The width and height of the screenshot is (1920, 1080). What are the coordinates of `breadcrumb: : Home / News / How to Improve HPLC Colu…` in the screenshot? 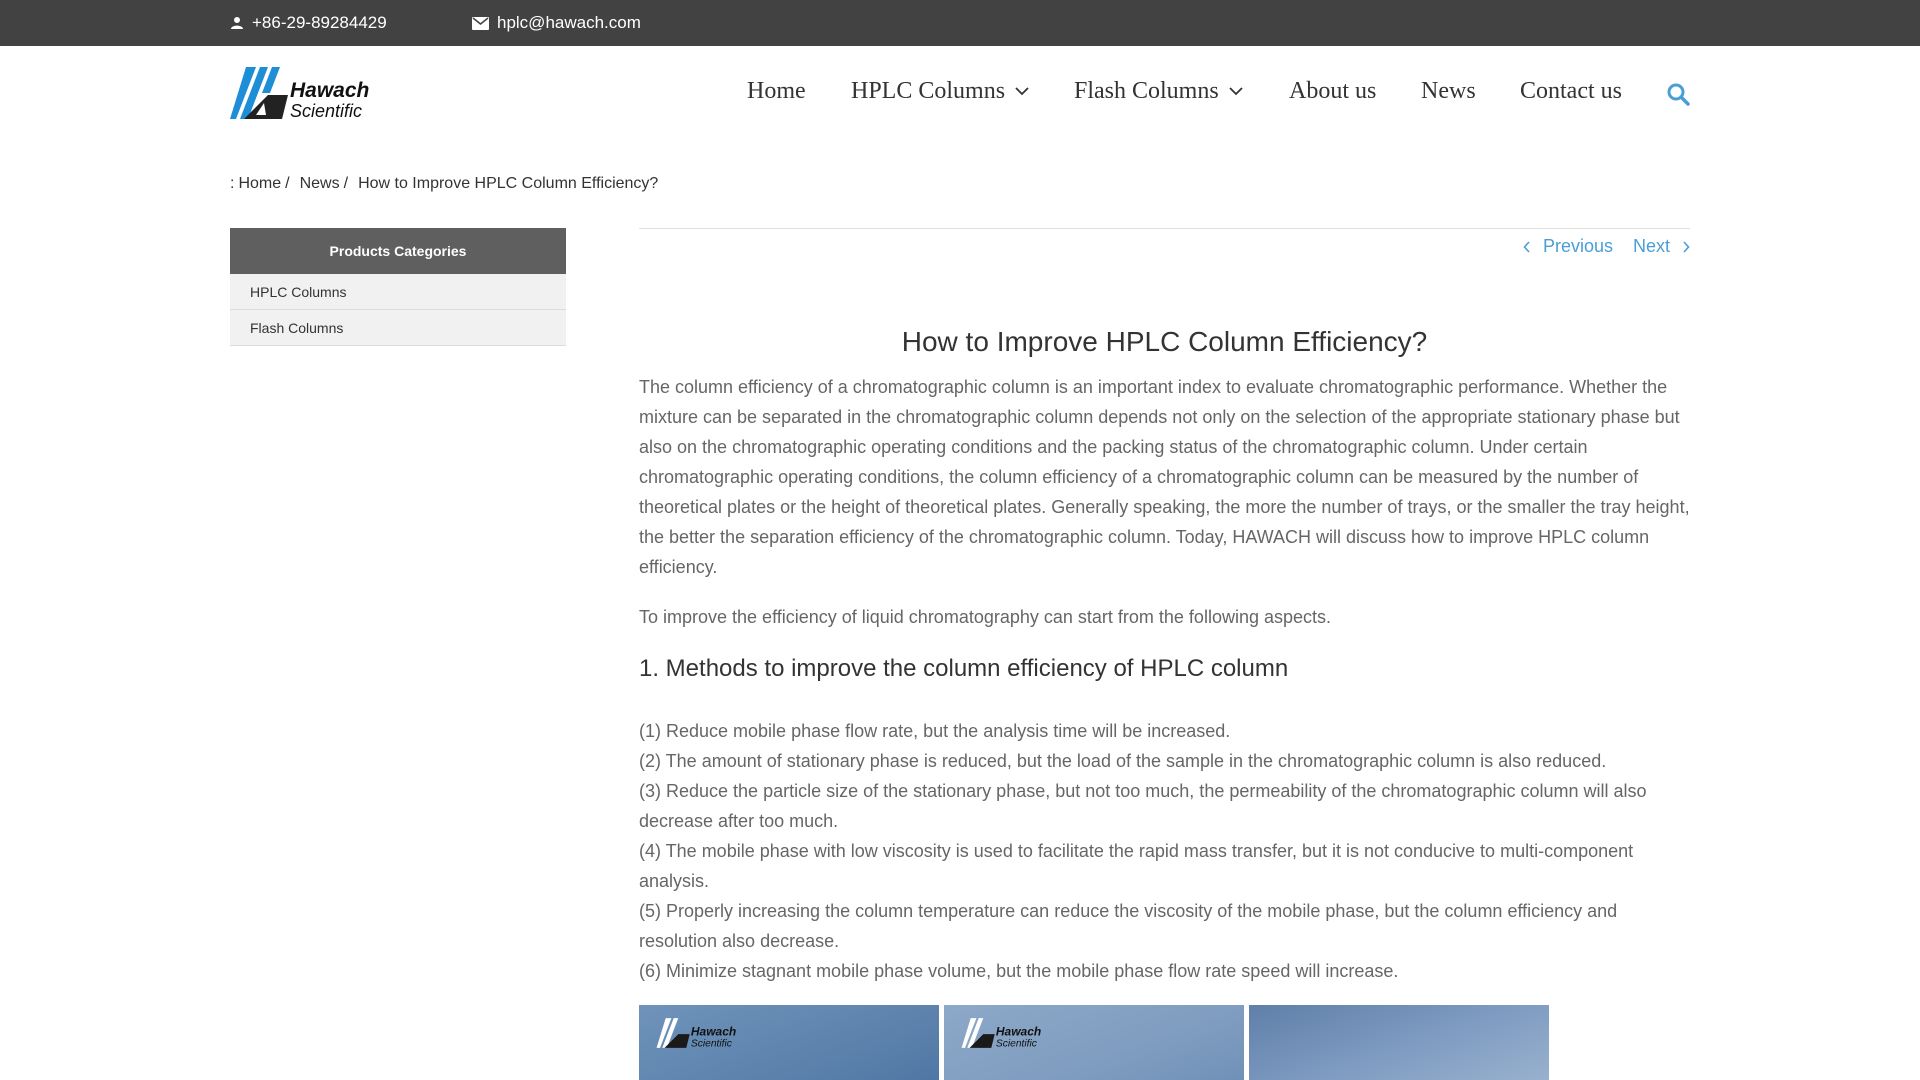 It's located at (447, 184).